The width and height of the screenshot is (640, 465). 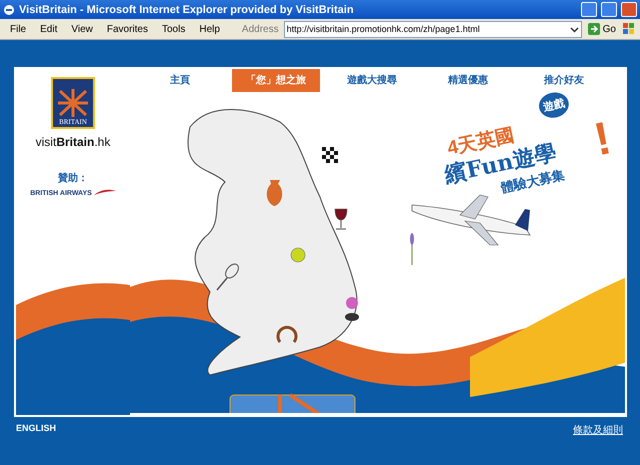 What do you see at coordinates (260, 29) in the screenshot?
I see `address-label: Address` at bounding box center [260, 29].